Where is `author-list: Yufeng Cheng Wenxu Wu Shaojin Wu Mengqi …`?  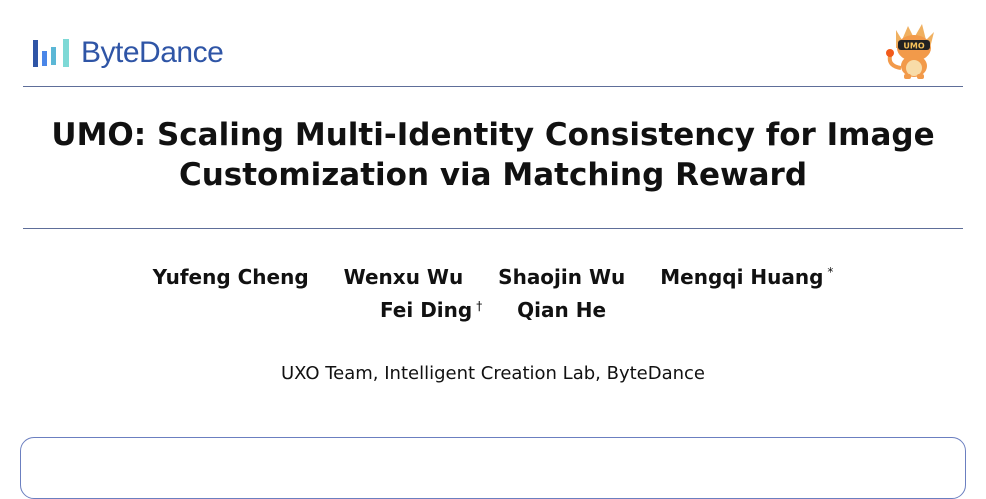
author-list: Yufeng Cheng Wenxu Wu Shaojin Wu Mengqi … is located at coordinates (493, 291).